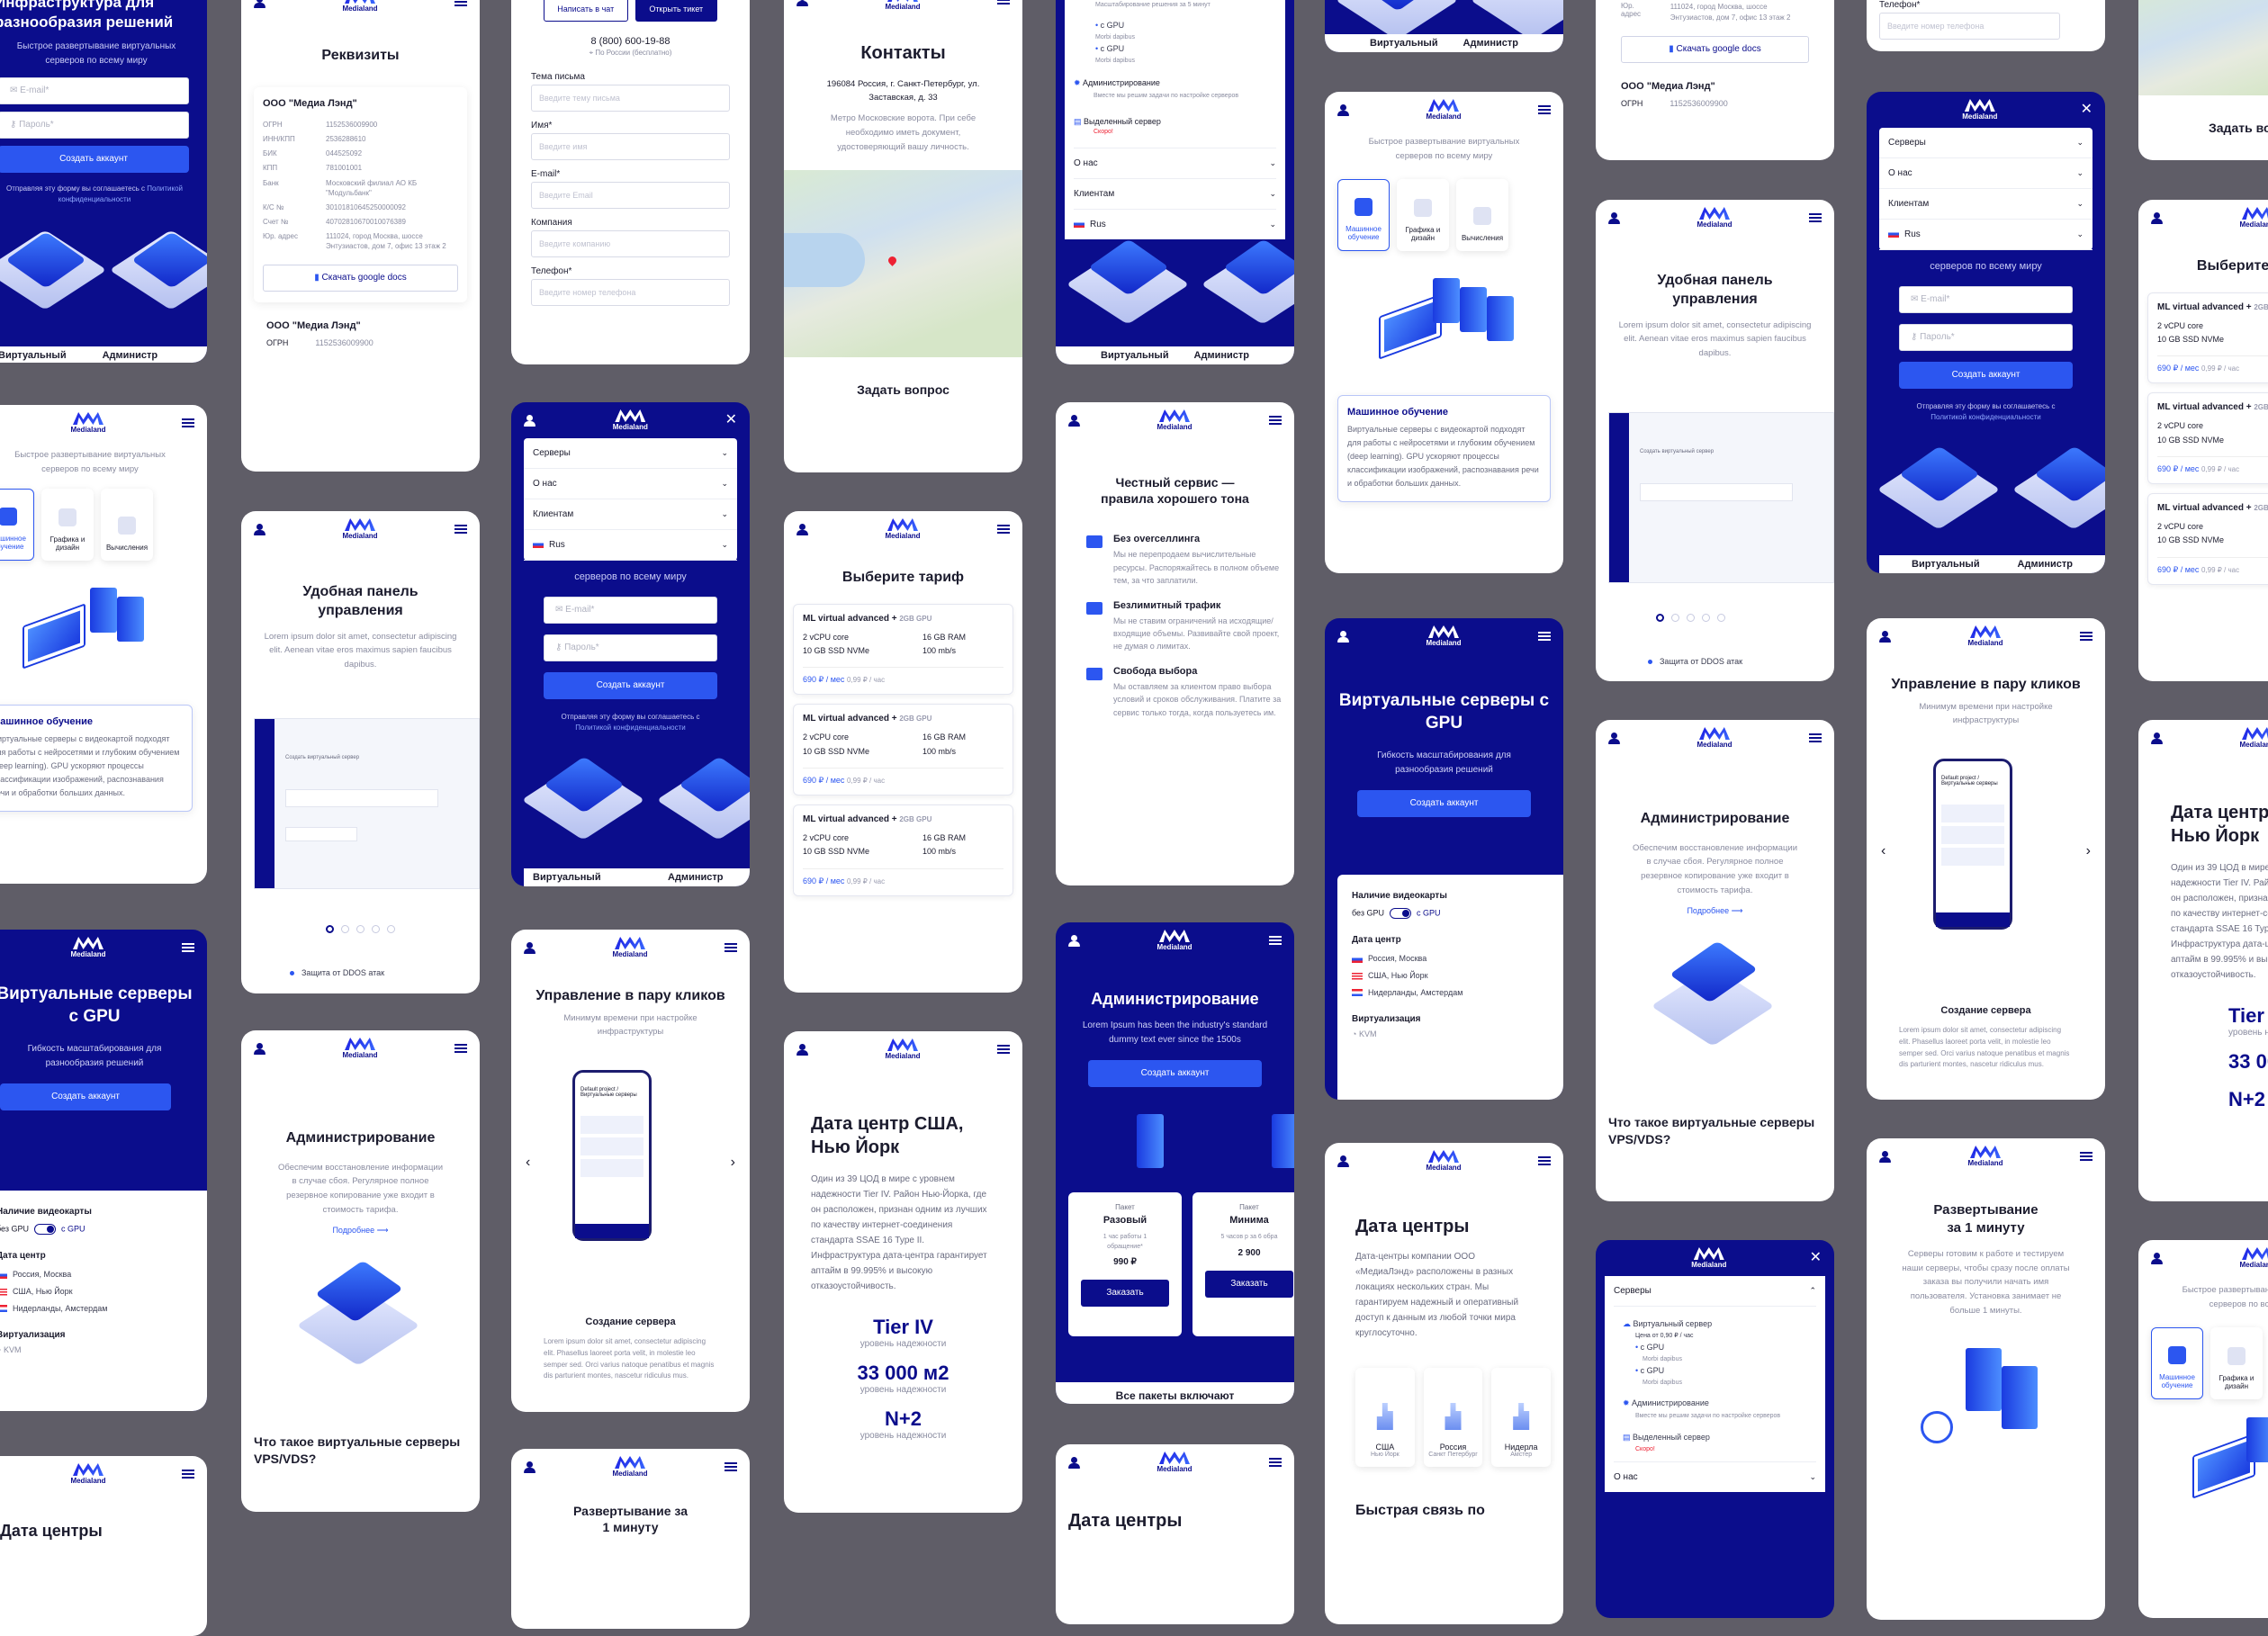 The height and width of the screenshot is (1636, 2268). What do you see at coordinates (2203, 47) in the screenshot?
I see `location-map` at bounding box center [2203, 47].